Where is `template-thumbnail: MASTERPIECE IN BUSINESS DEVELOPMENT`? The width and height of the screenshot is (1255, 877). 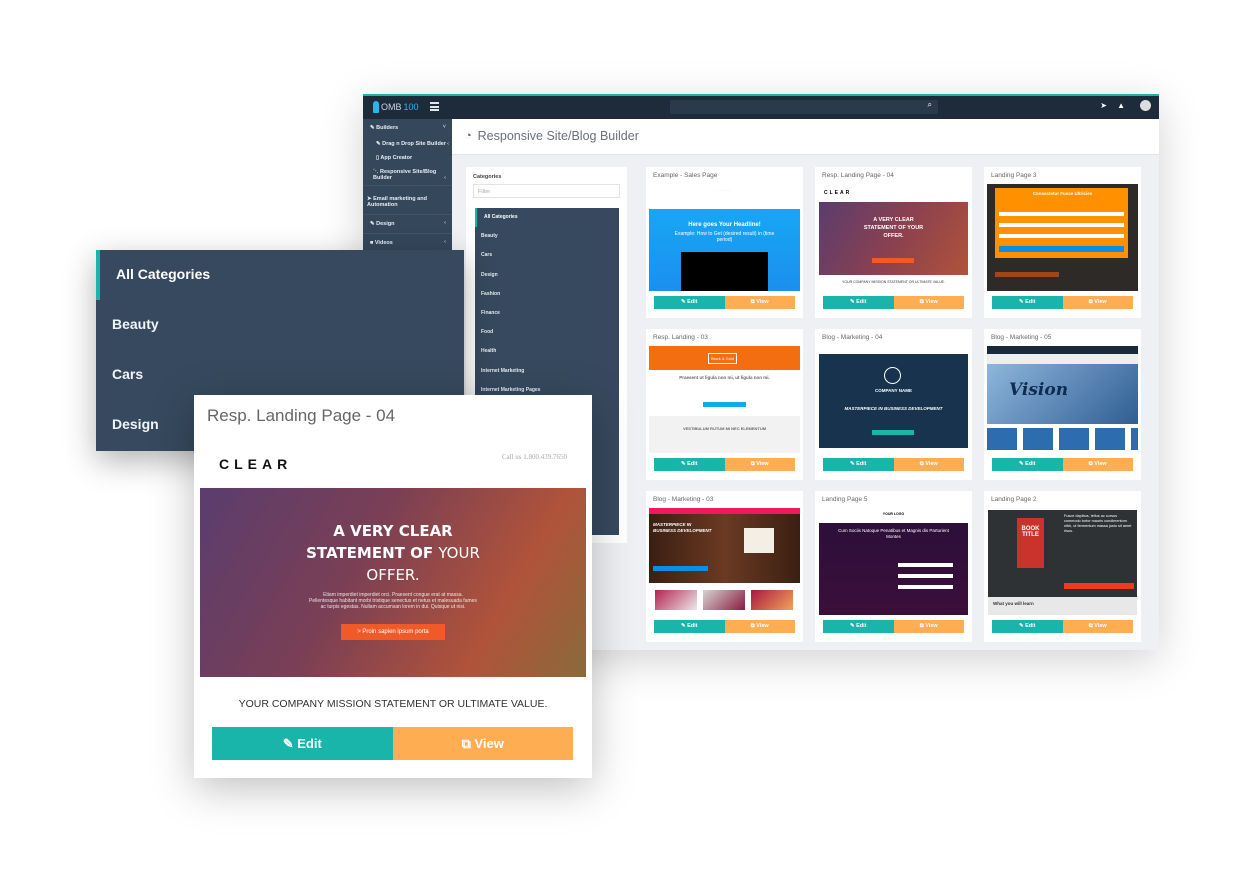
template-thumbnail: MASTERPIECE IN BUSINESS DEVELOPMENT is located at coordinates (724, 561).